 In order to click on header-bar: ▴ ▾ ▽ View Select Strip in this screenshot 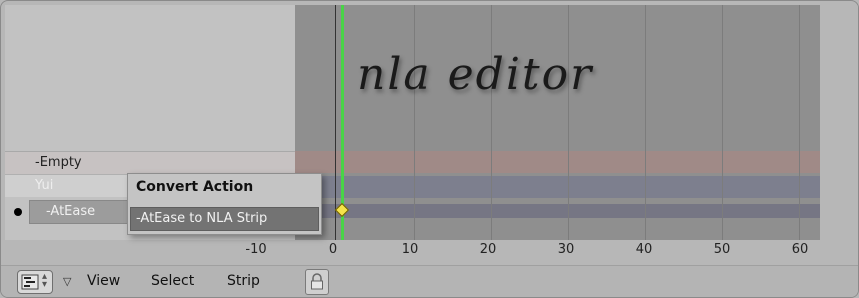, I will do `click(429, 281)`.